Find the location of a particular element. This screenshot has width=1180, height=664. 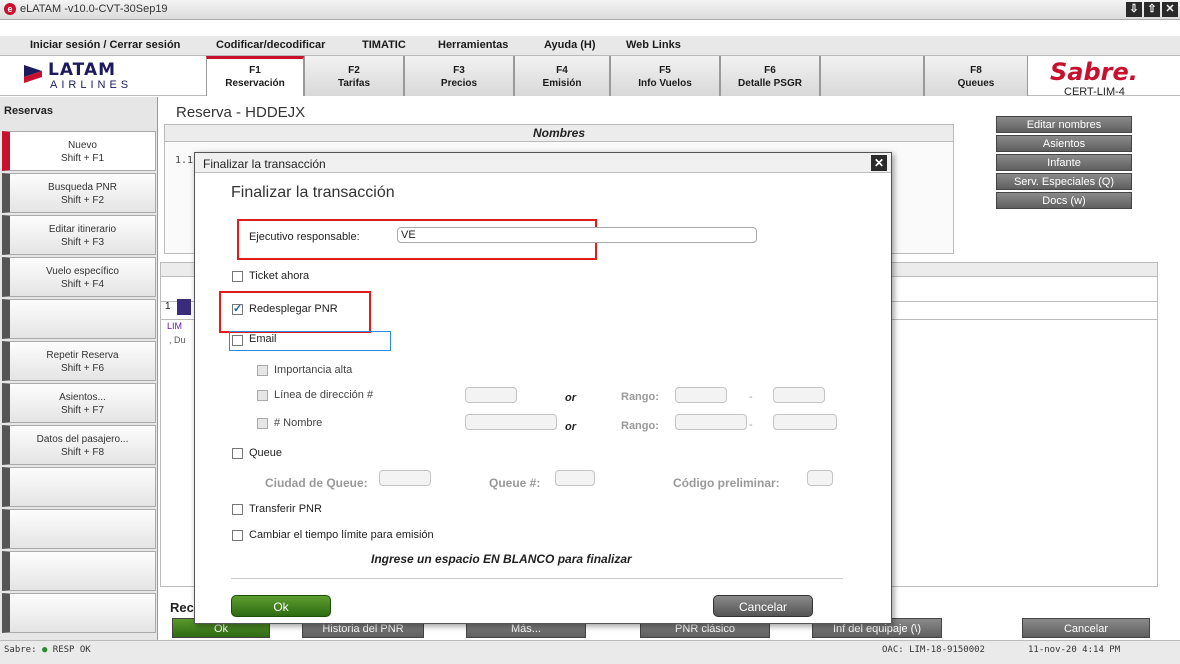

status-connection: Sabre: ● RESP OK is located at coordinates (47, 650).